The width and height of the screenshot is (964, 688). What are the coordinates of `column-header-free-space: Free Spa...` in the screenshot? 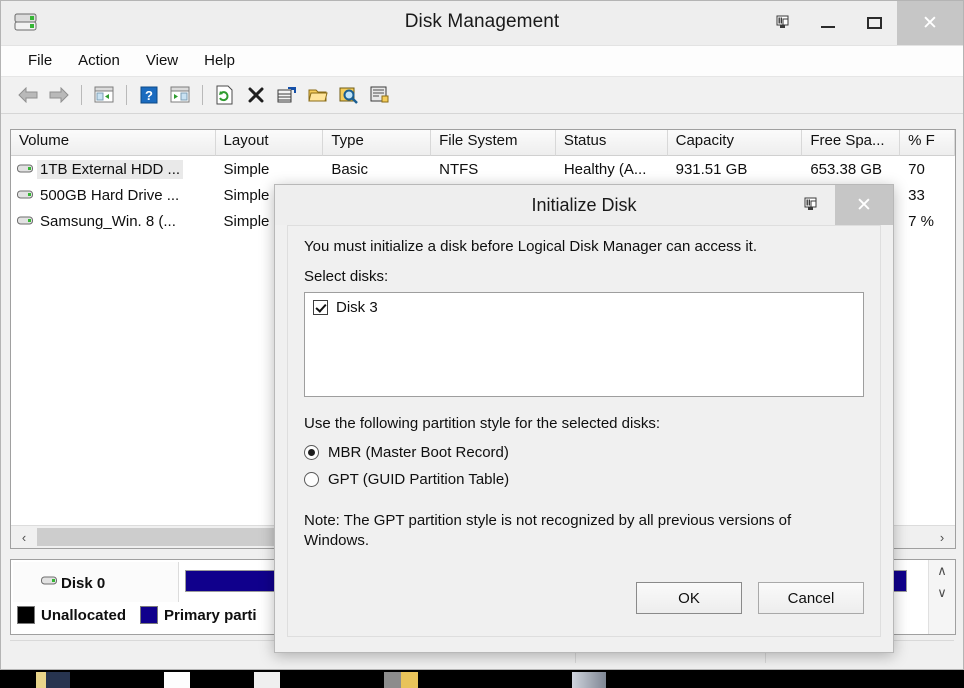 It's located at (851, 143).